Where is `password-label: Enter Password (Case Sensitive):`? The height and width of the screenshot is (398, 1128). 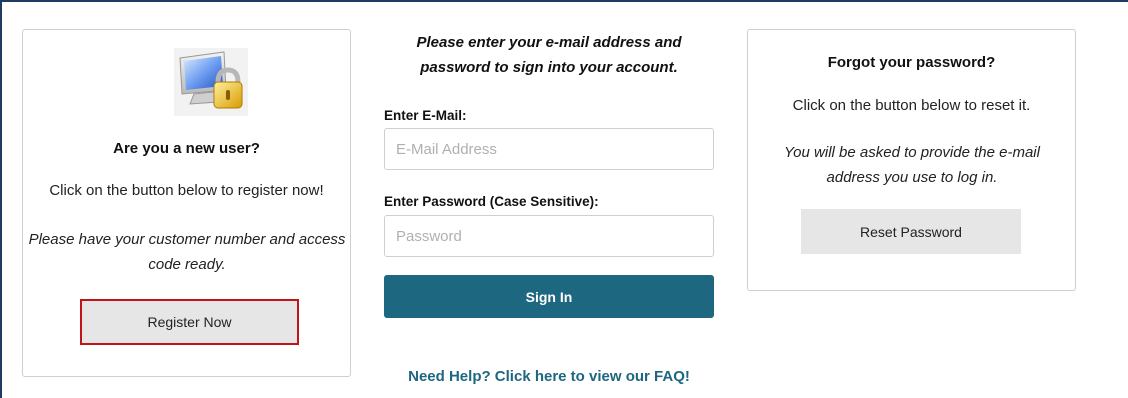 password-label: Enter Password (Case Sensitive): is located at coordinates (491, 201).